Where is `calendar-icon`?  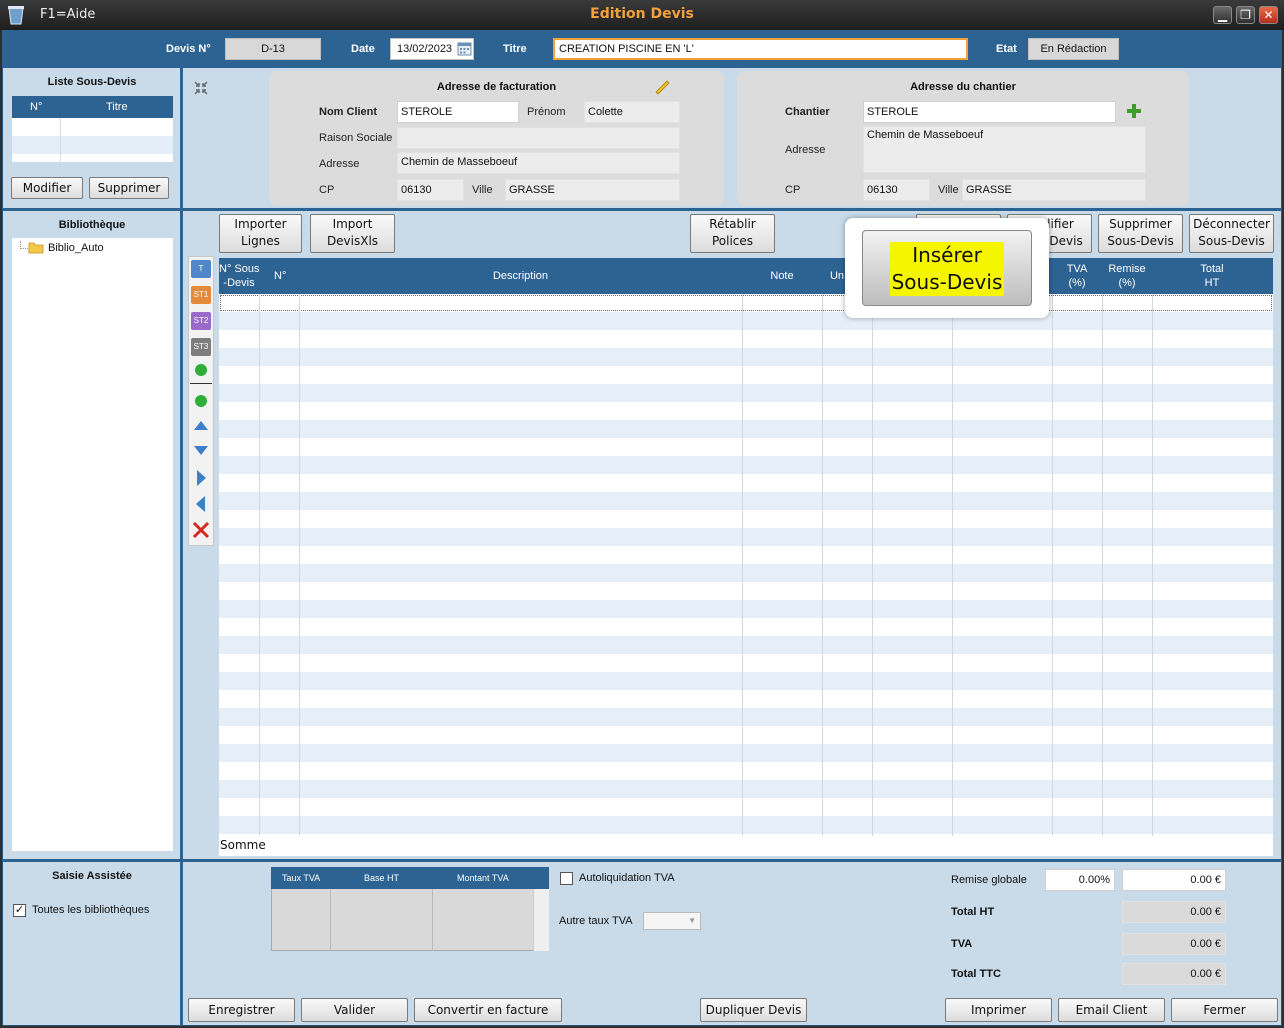 calendar-icon is located at coordinates (464, 48).